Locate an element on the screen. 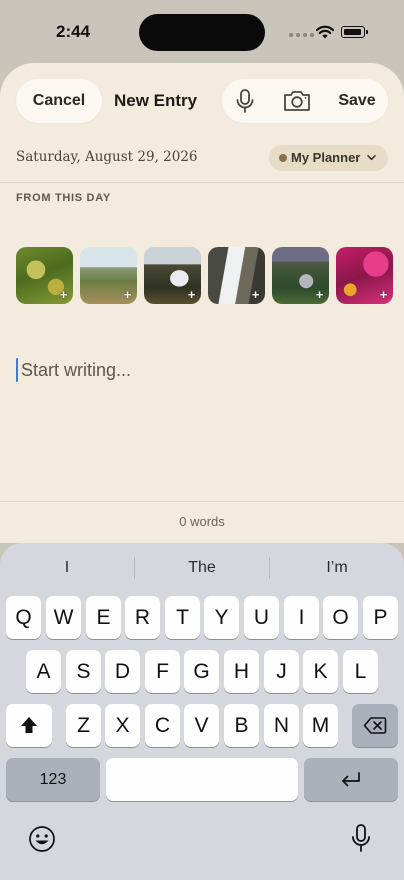 The width and height of the screenshot is (404, 880). cellular-signal-icon is located at coordinates (301, 35).